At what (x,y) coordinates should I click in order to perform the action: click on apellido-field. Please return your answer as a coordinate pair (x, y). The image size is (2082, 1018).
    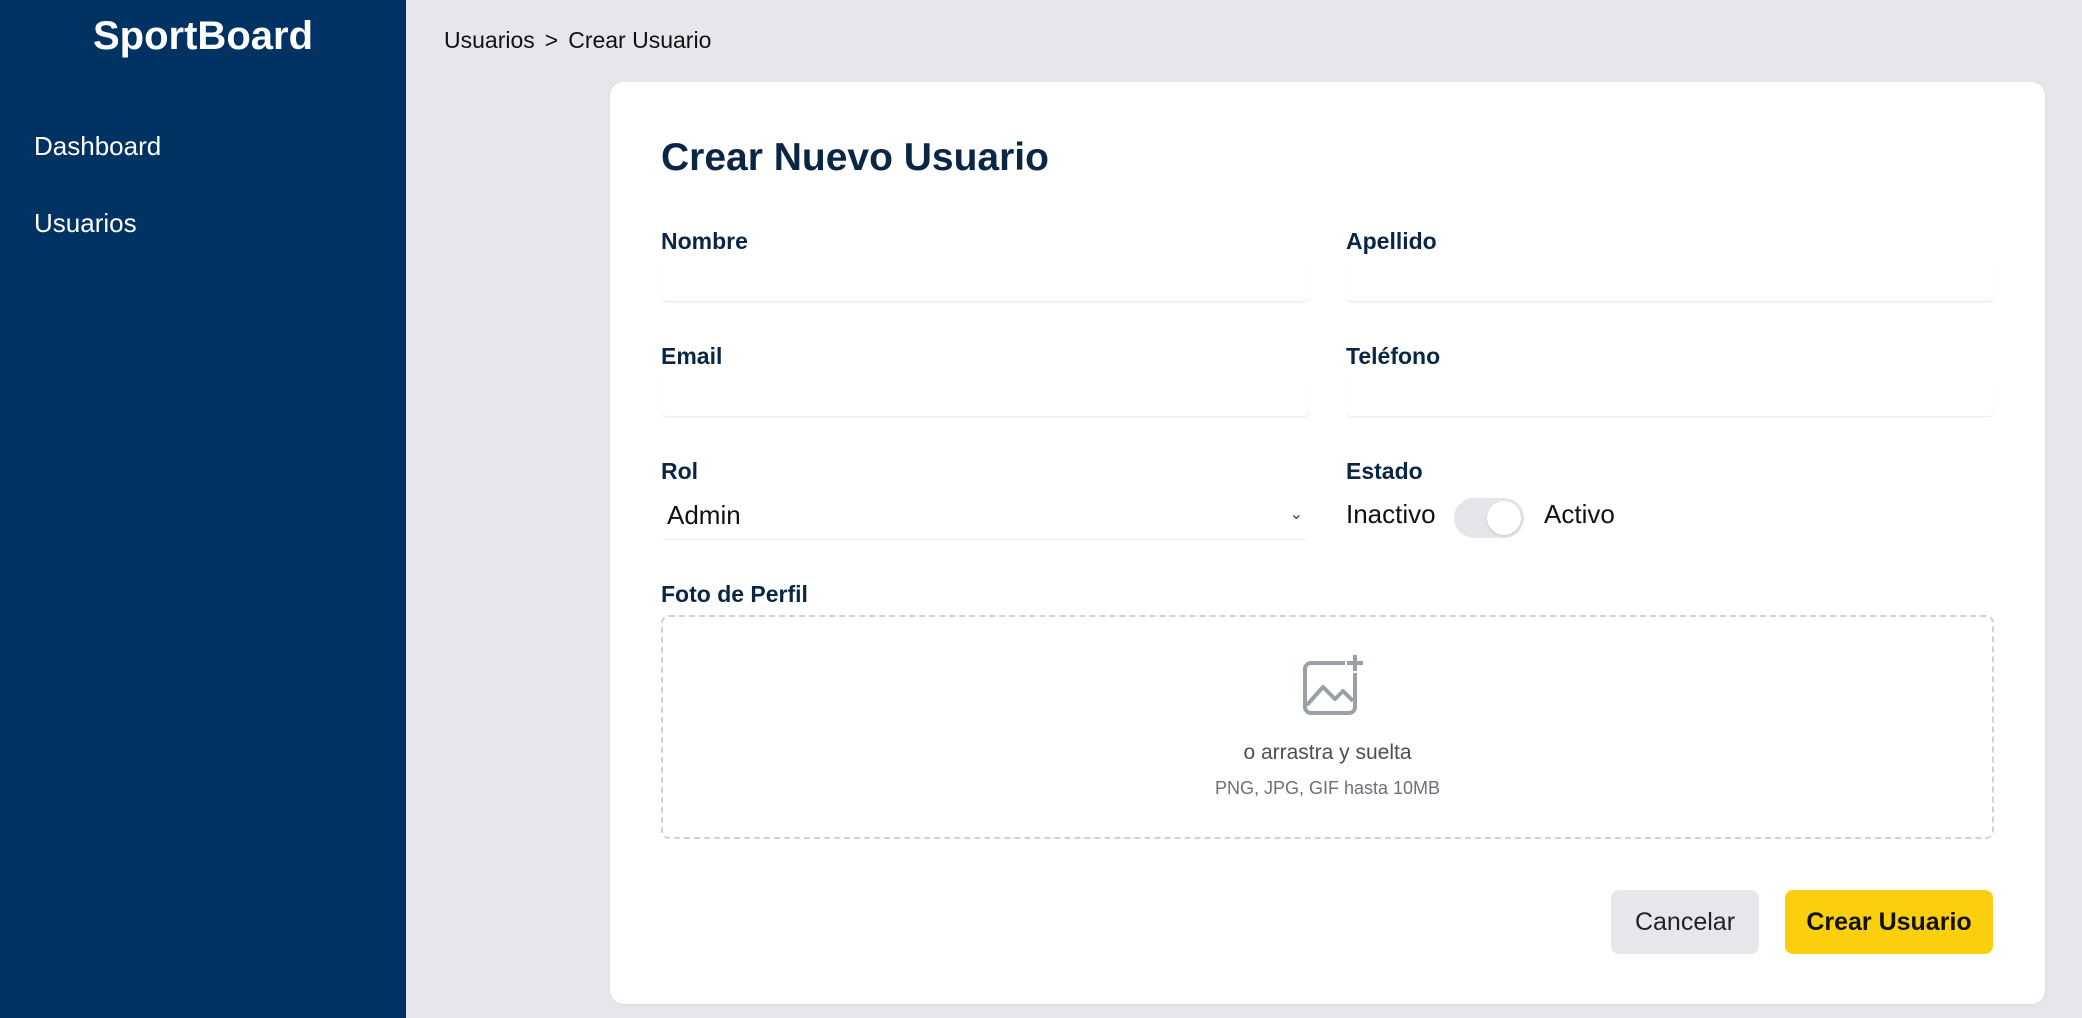
    Looking at the image, I should click on (1670, 281).